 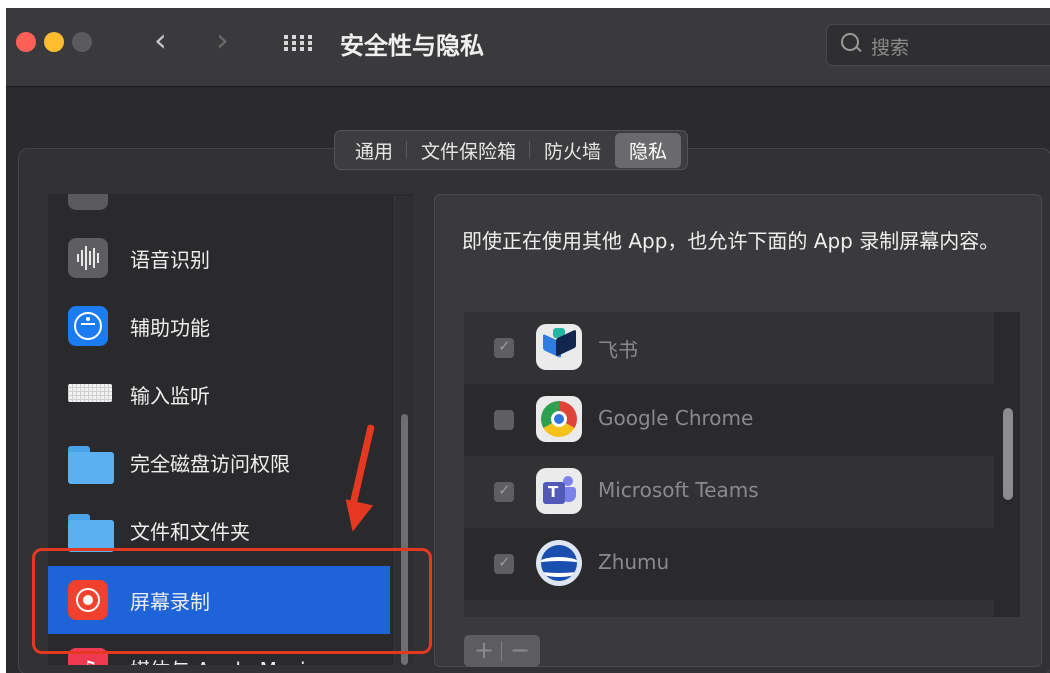 What do you see at coordinates (528, 47) in the screenshot?
I see `title-bar: ‹ › 安全性与隐私 搜索` at bounding box center [528, 47].